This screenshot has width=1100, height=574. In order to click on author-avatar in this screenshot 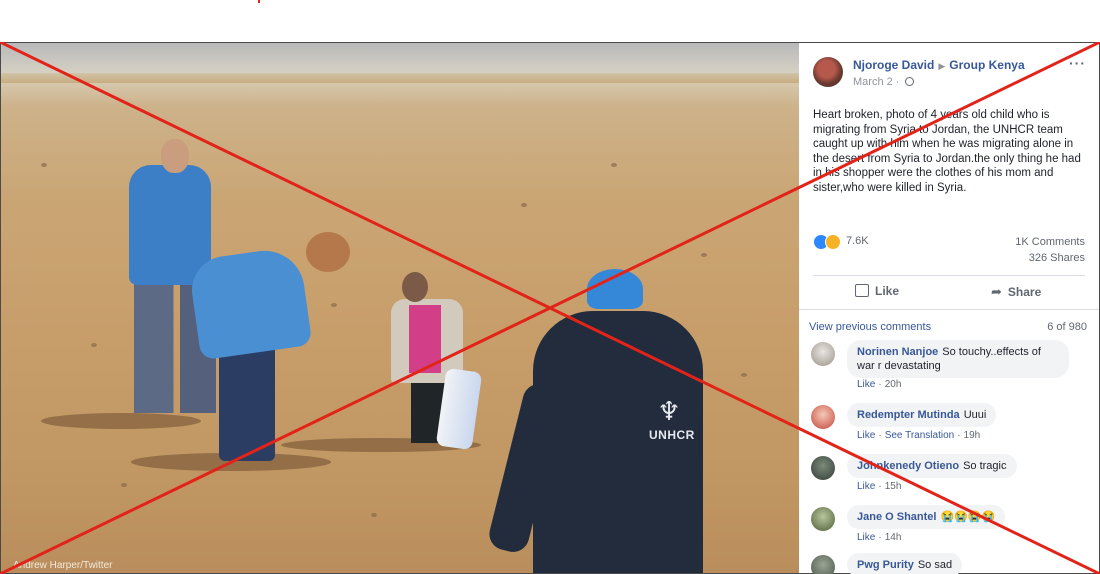, I will do `click(828, 72)`.